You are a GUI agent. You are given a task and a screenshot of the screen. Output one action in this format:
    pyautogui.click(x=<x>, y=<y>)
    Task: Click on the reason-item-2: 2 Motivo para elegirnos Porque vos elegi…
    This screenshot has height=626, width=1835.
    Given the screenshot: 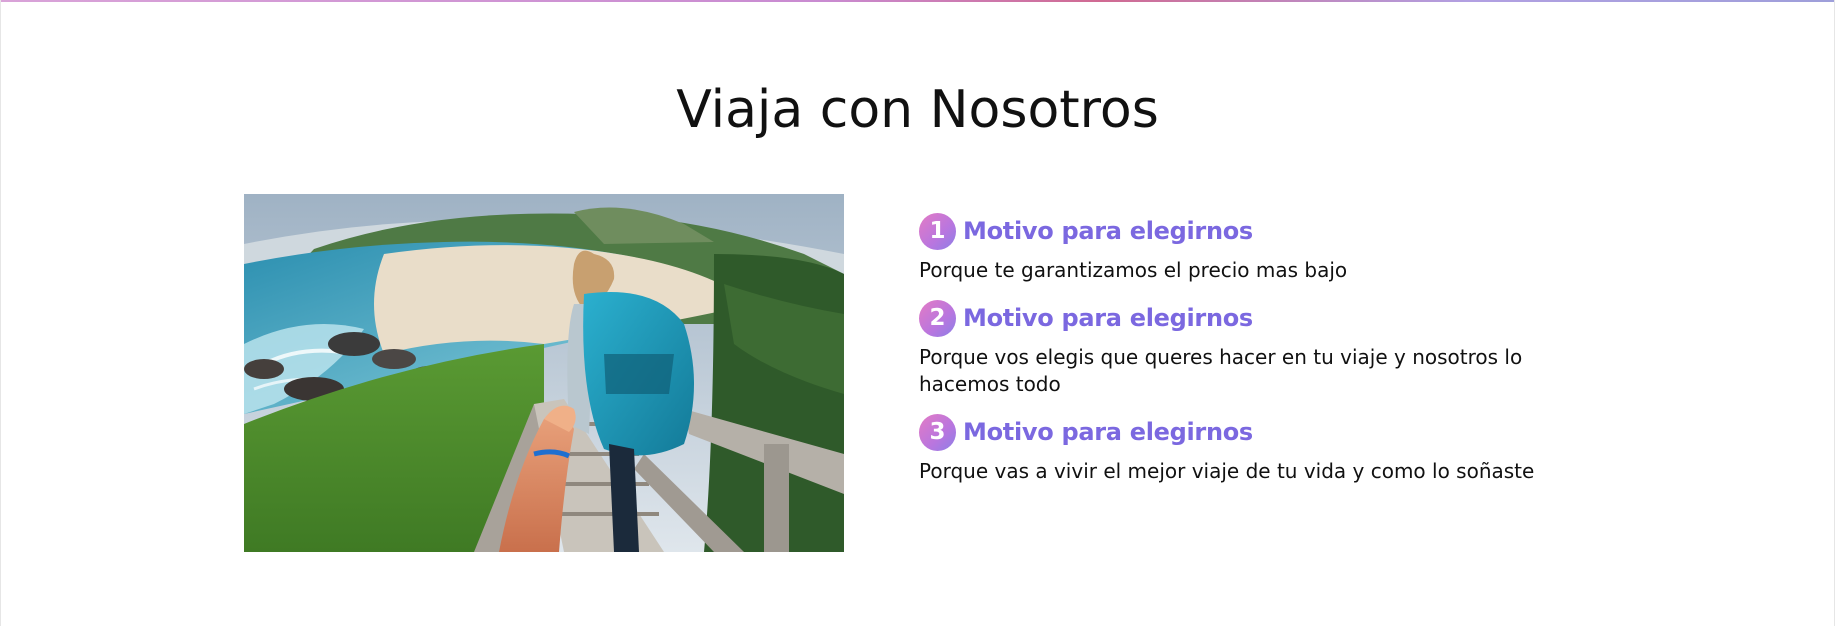 What is the action you would take?
    pyautogui.click(x=1249, y=348)
    